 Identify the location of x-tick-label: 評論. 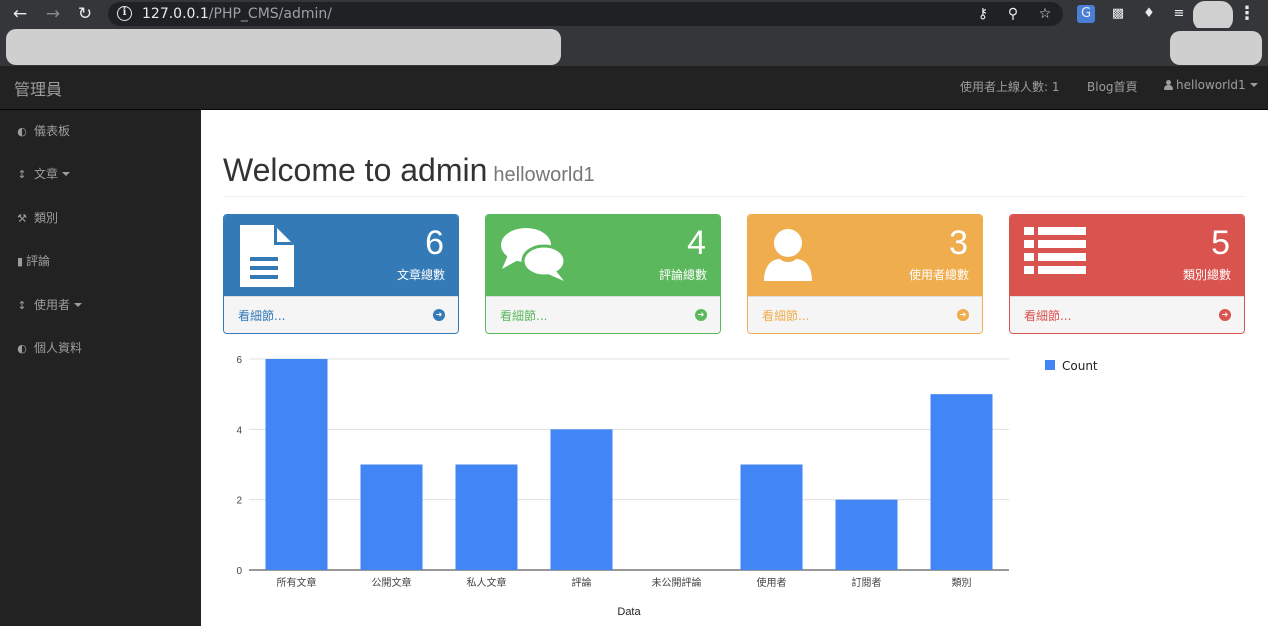
(582, 582).